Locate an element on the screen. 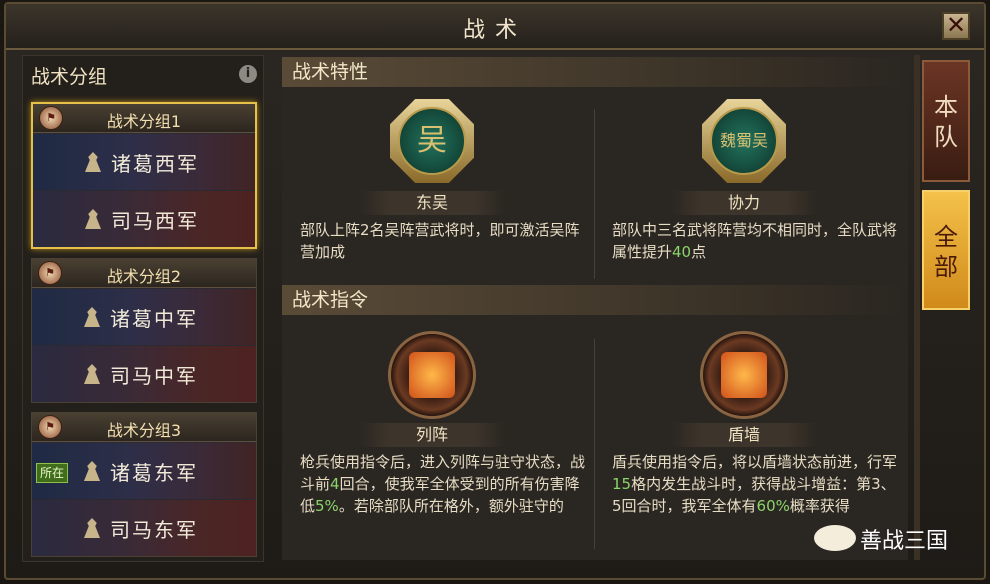 The width and height of the screenshot is (990, 584). wu-emblem-icon: 吴 is located at coordinates (432, 141).